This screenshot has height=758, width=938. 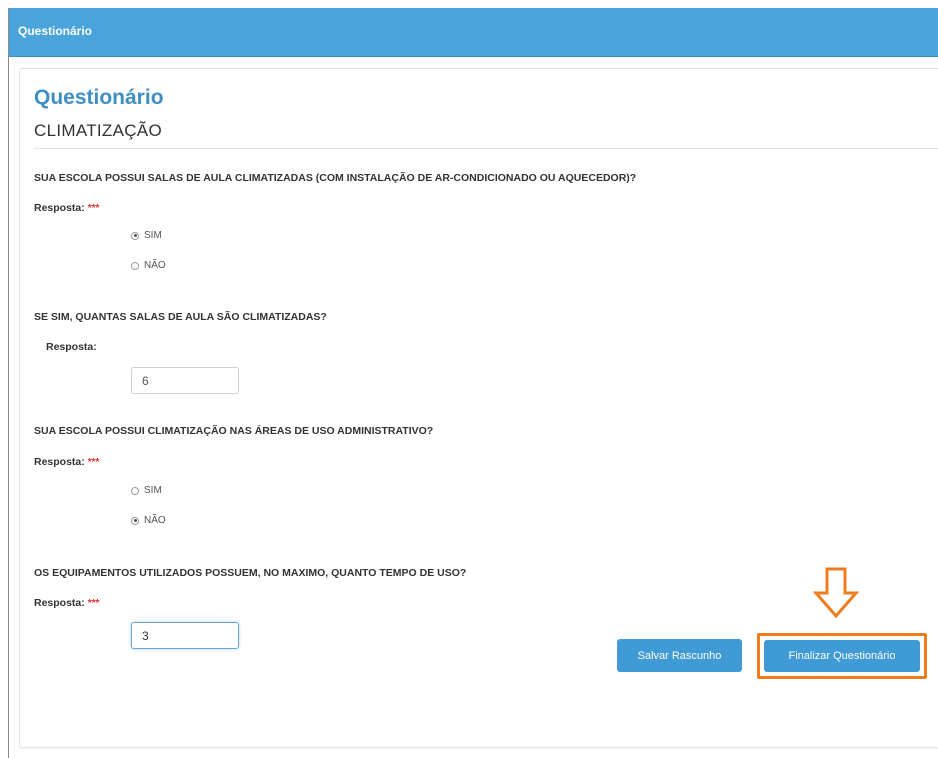 I want to click on arrow-down-icon, so click(x=836, y=593).